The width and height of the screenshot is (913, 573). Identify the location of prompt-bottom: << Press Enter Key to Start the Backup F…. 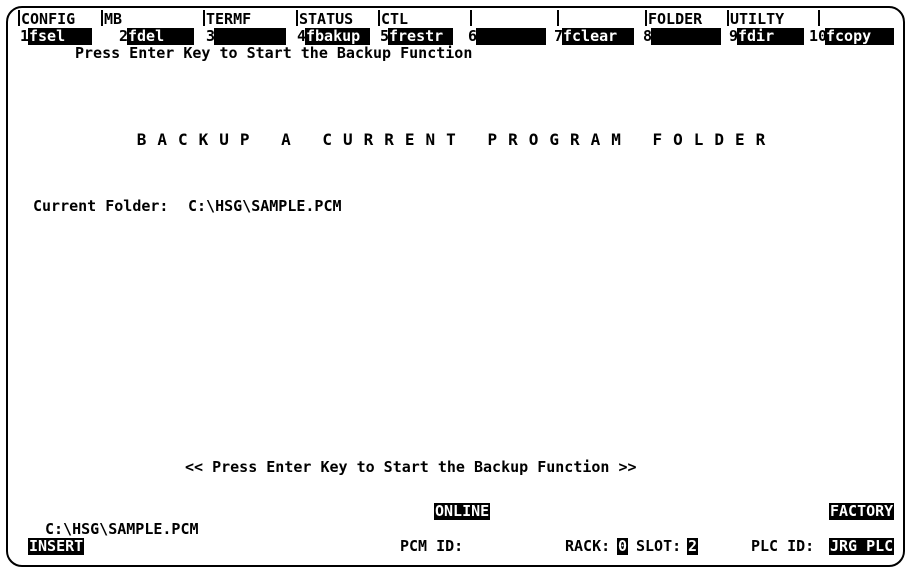
(411, 467).